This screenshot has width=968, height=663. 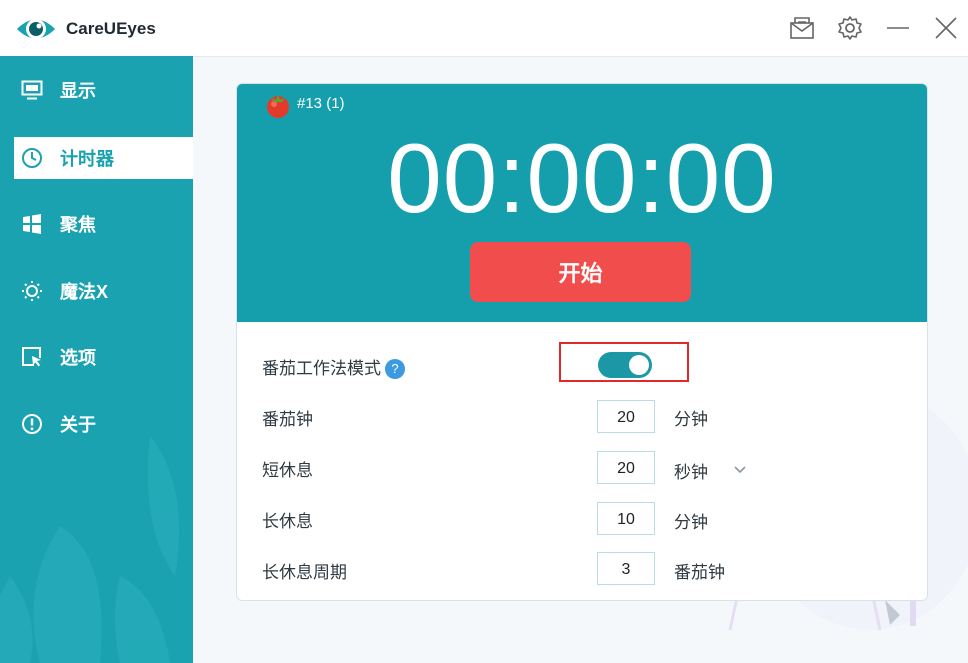 What do you see at coordinates (103, 424) in the screenshot?
I see `sidebar-item-about: 关于` at bounding box center [103, 424].